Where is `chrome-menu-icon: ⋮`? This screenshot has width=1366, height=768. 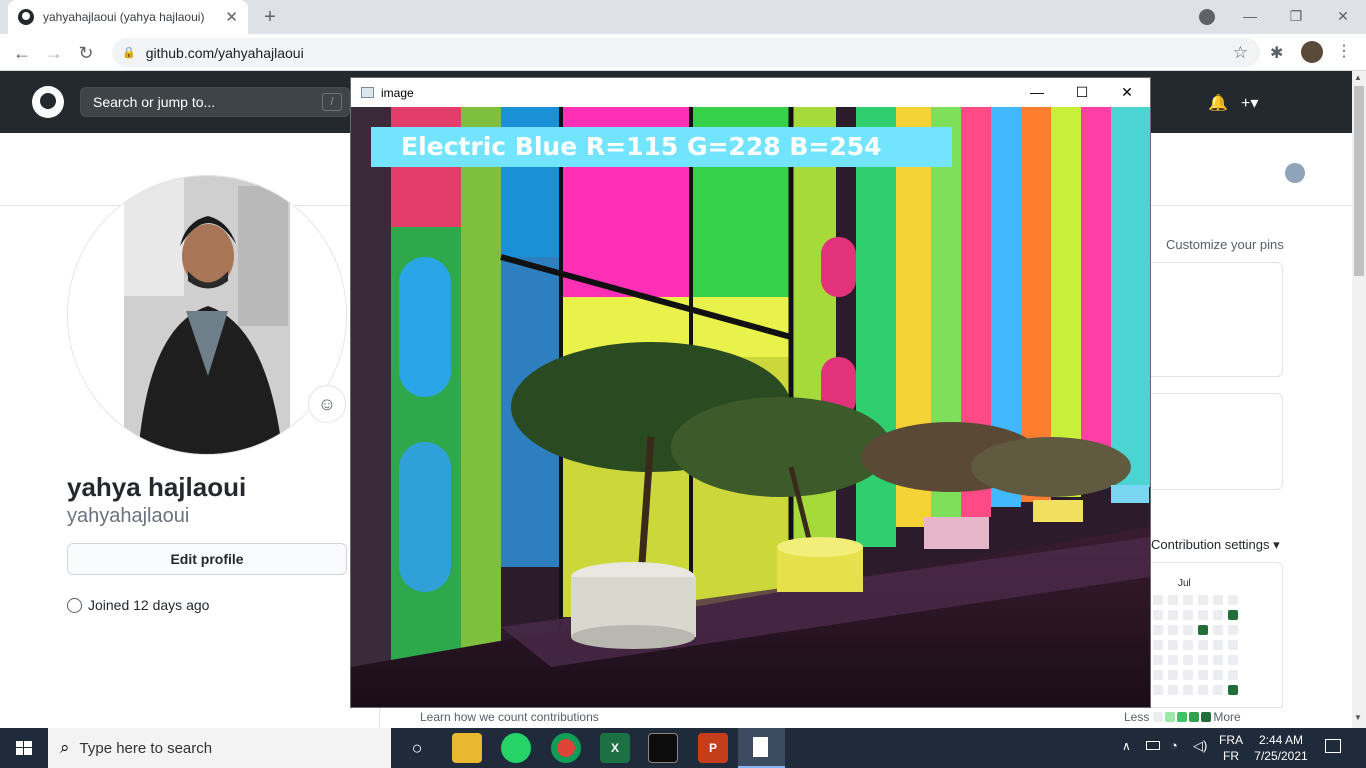 chrome-menu-icon: ⋮ is located at coordinates (1344, 51).